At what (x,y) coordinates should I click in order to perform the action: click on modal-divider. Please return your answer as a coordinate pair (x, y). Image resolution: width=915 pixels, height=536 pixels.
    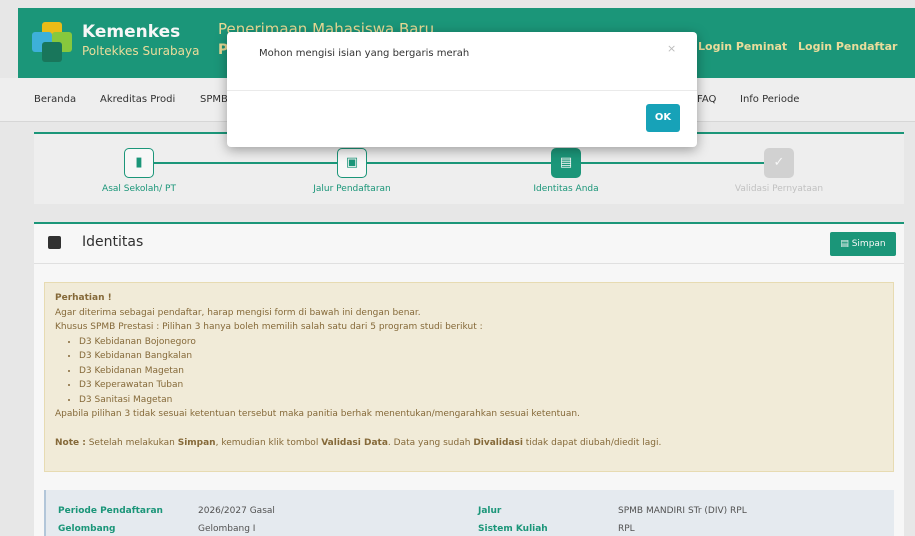
    Looking at the image, I should click on (462, 90).